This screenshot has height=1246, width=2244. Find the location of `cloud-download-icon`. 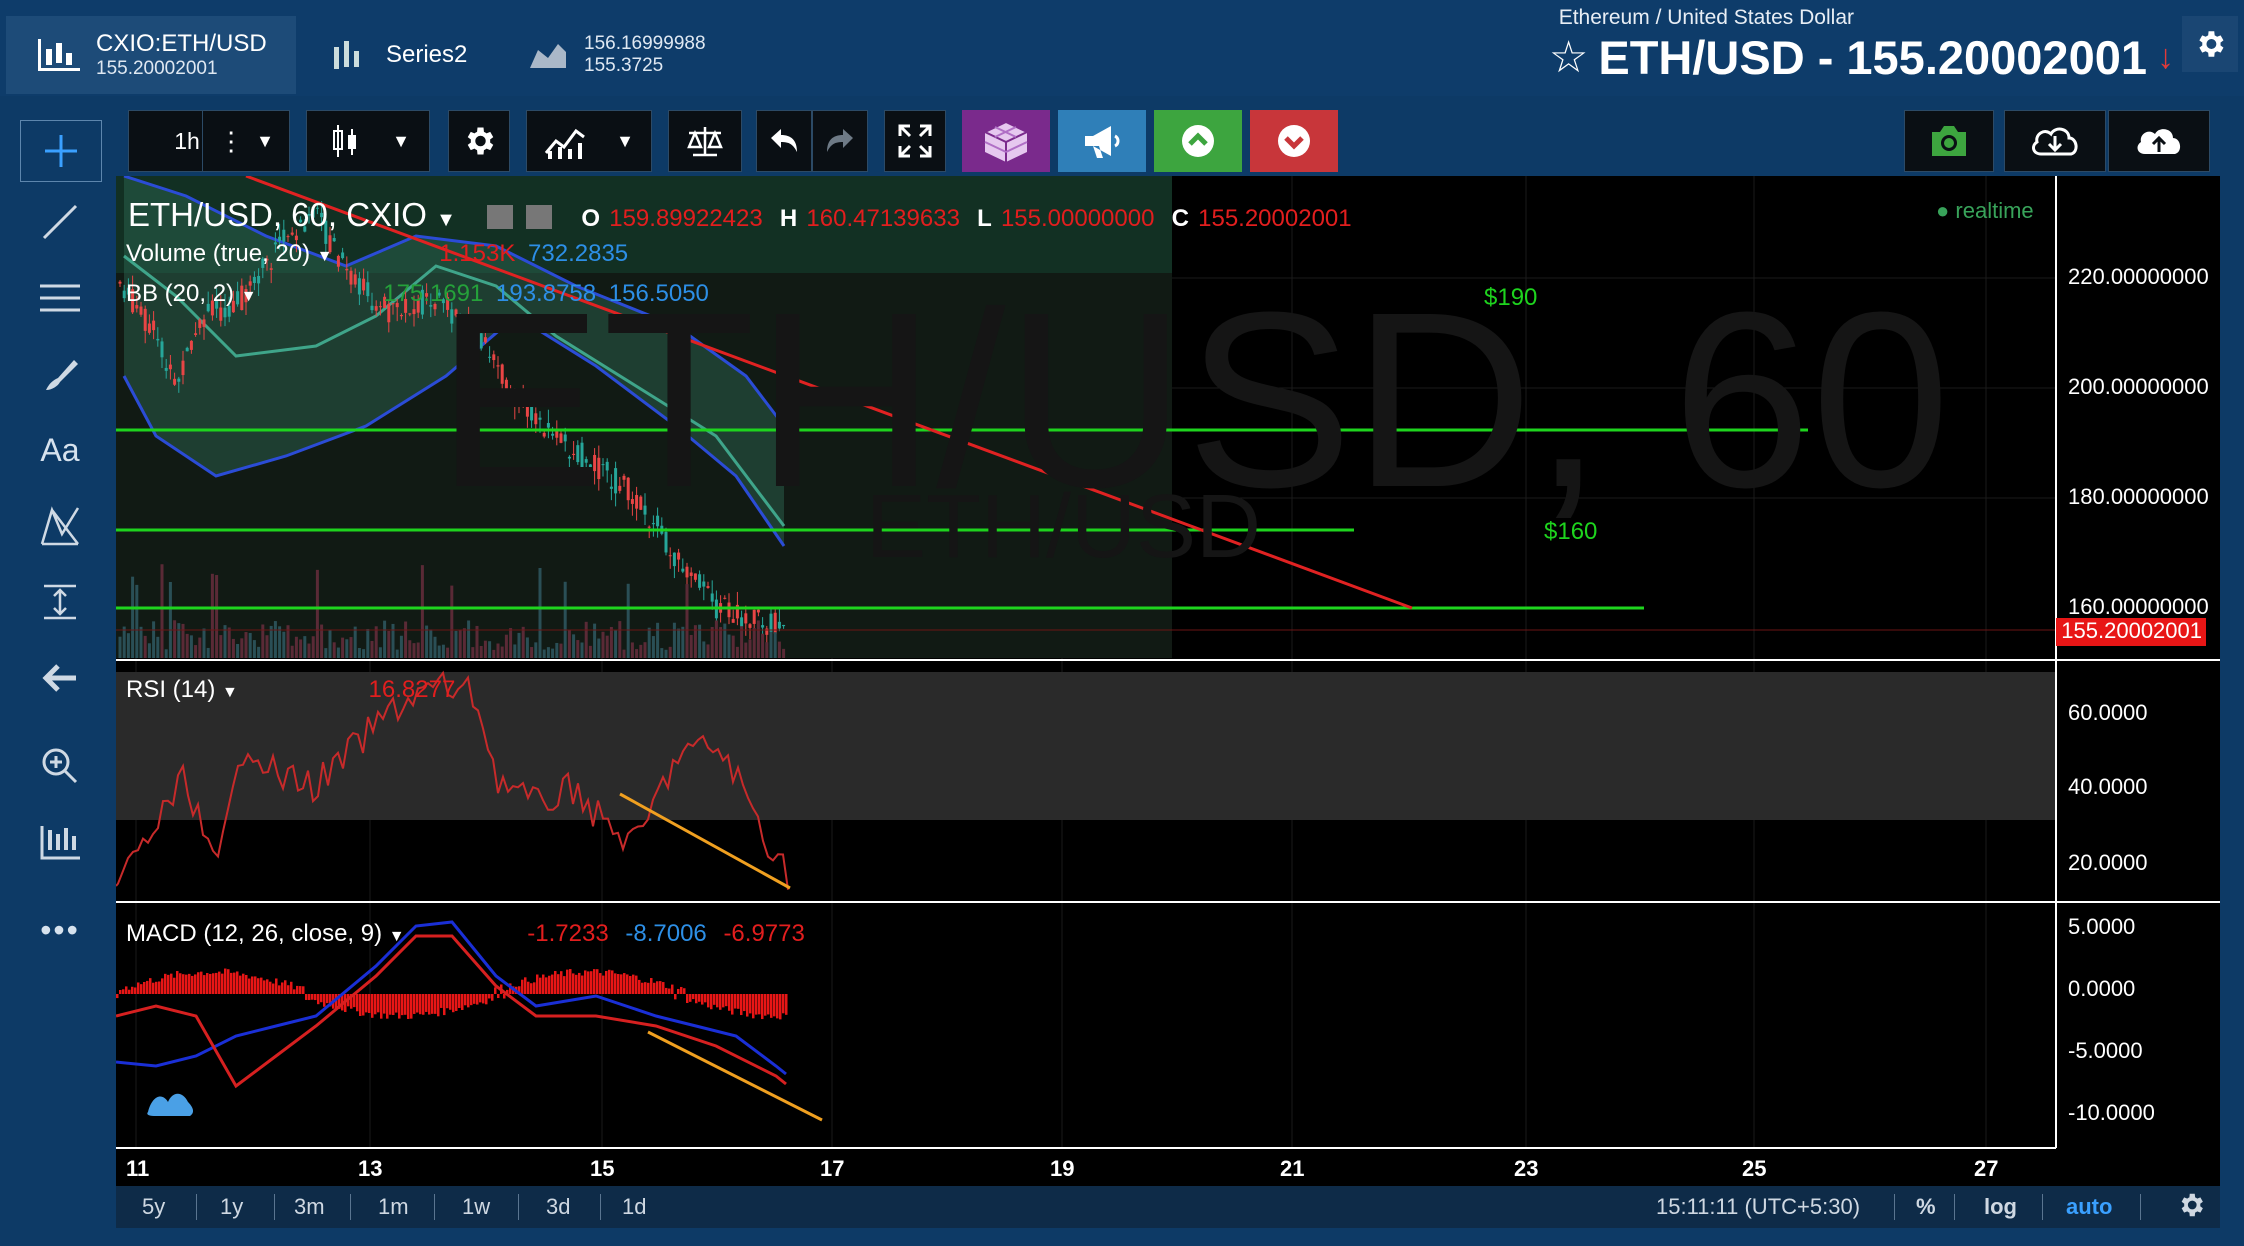

cloud-download-icon is located at coordinates (2055, 141).